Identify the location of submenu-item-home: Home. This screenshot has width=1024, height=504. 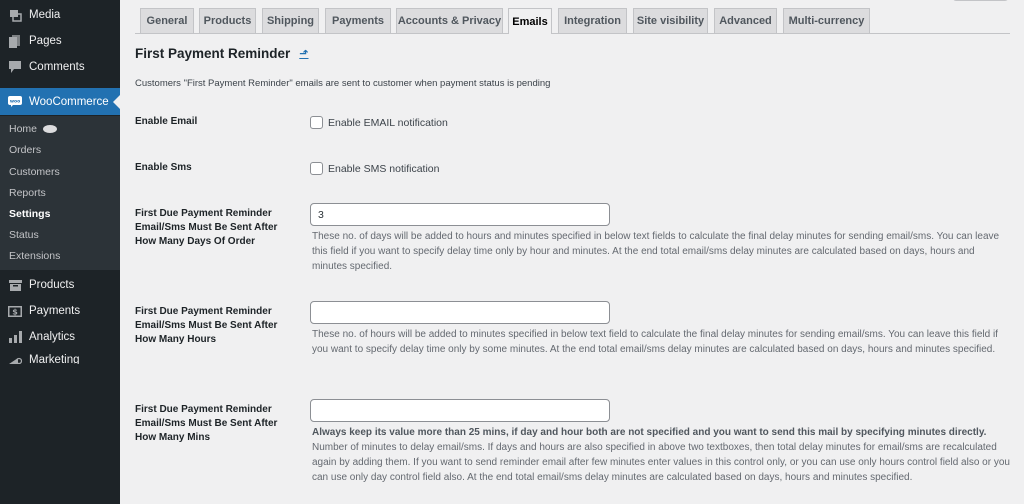
(33, 129).